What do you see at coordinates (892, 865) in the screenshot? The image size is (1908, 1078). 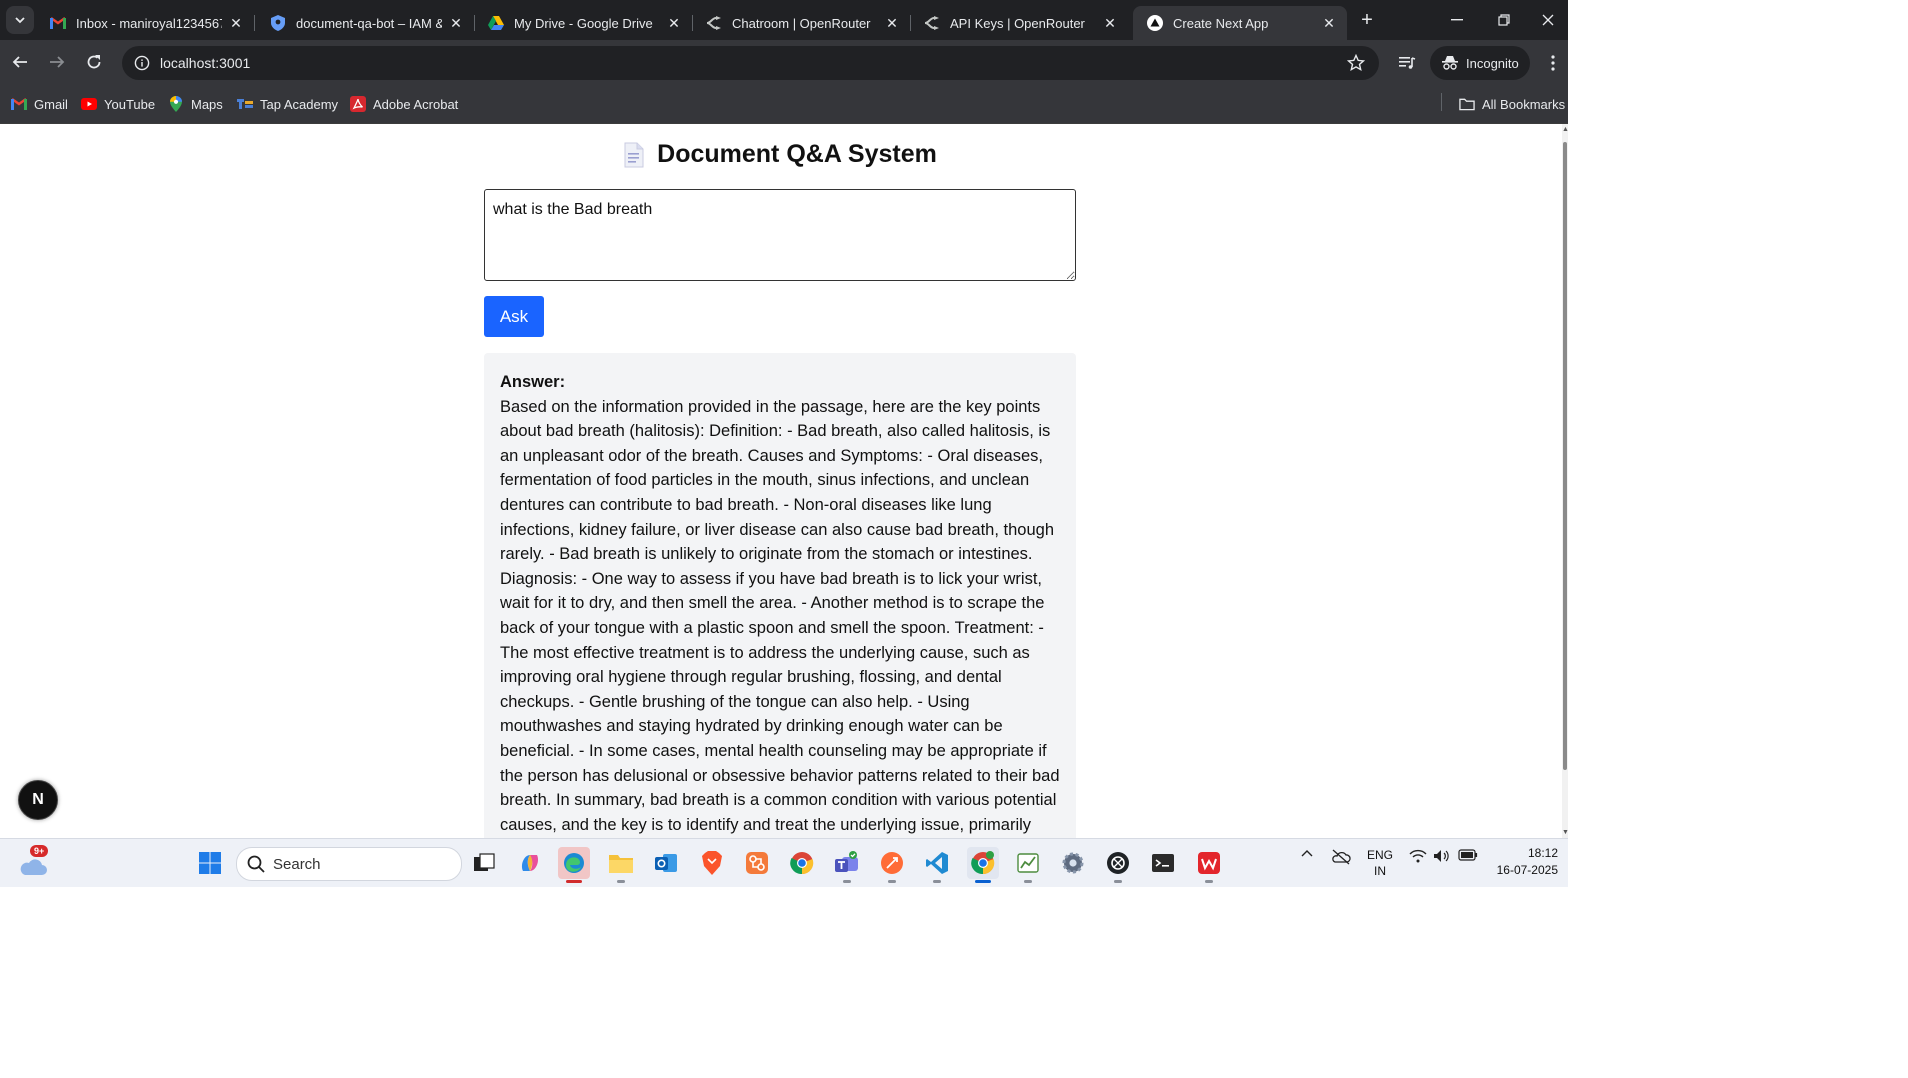 I see `postman-orange-app` at bounding box center [892, 865].